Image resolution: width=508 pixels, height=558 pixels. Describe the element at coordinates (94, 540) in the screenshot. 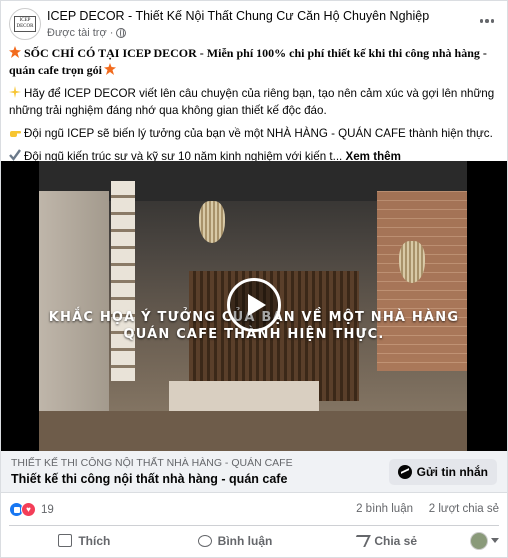

I see `like-label: Thích` at that location.